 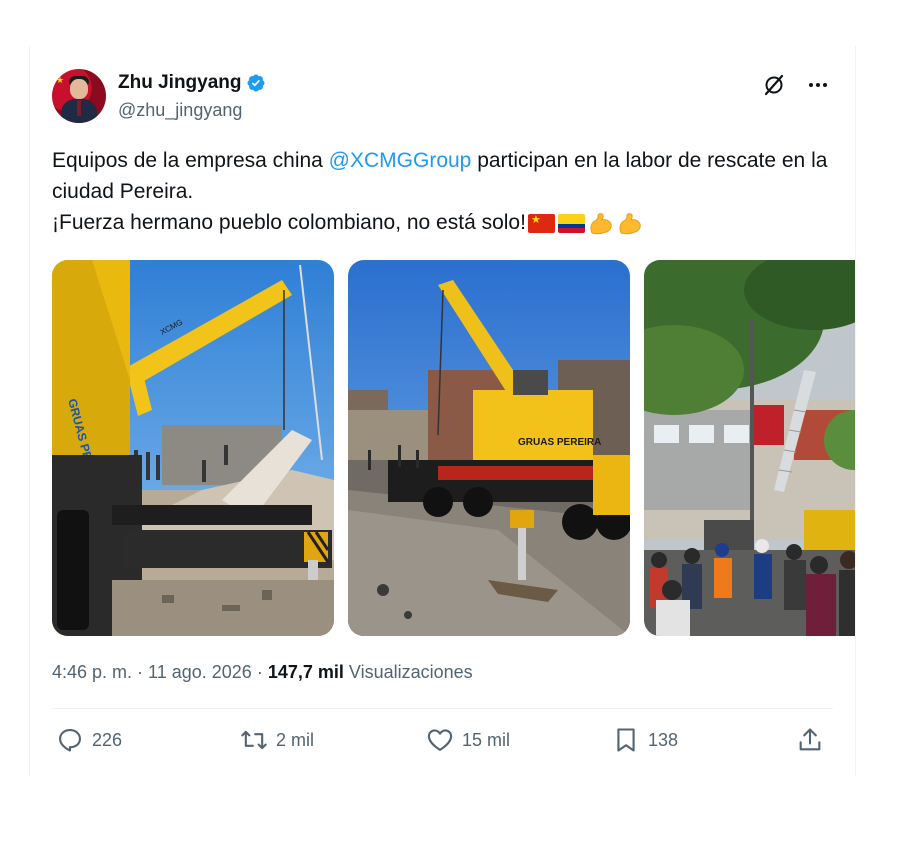 I want to click on tweet-date: 11 ago. 2026, so click(x=200, y=672).